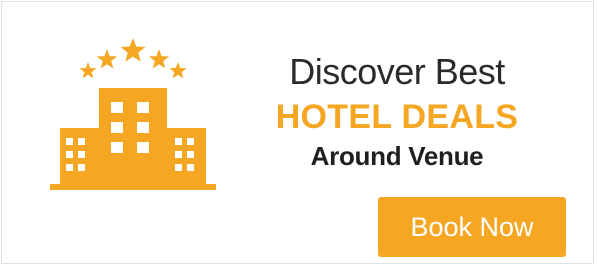  Describe the element at coordinates (397, 71) in the screenshot. I see `headline-line-1: Discover Best` at that location.